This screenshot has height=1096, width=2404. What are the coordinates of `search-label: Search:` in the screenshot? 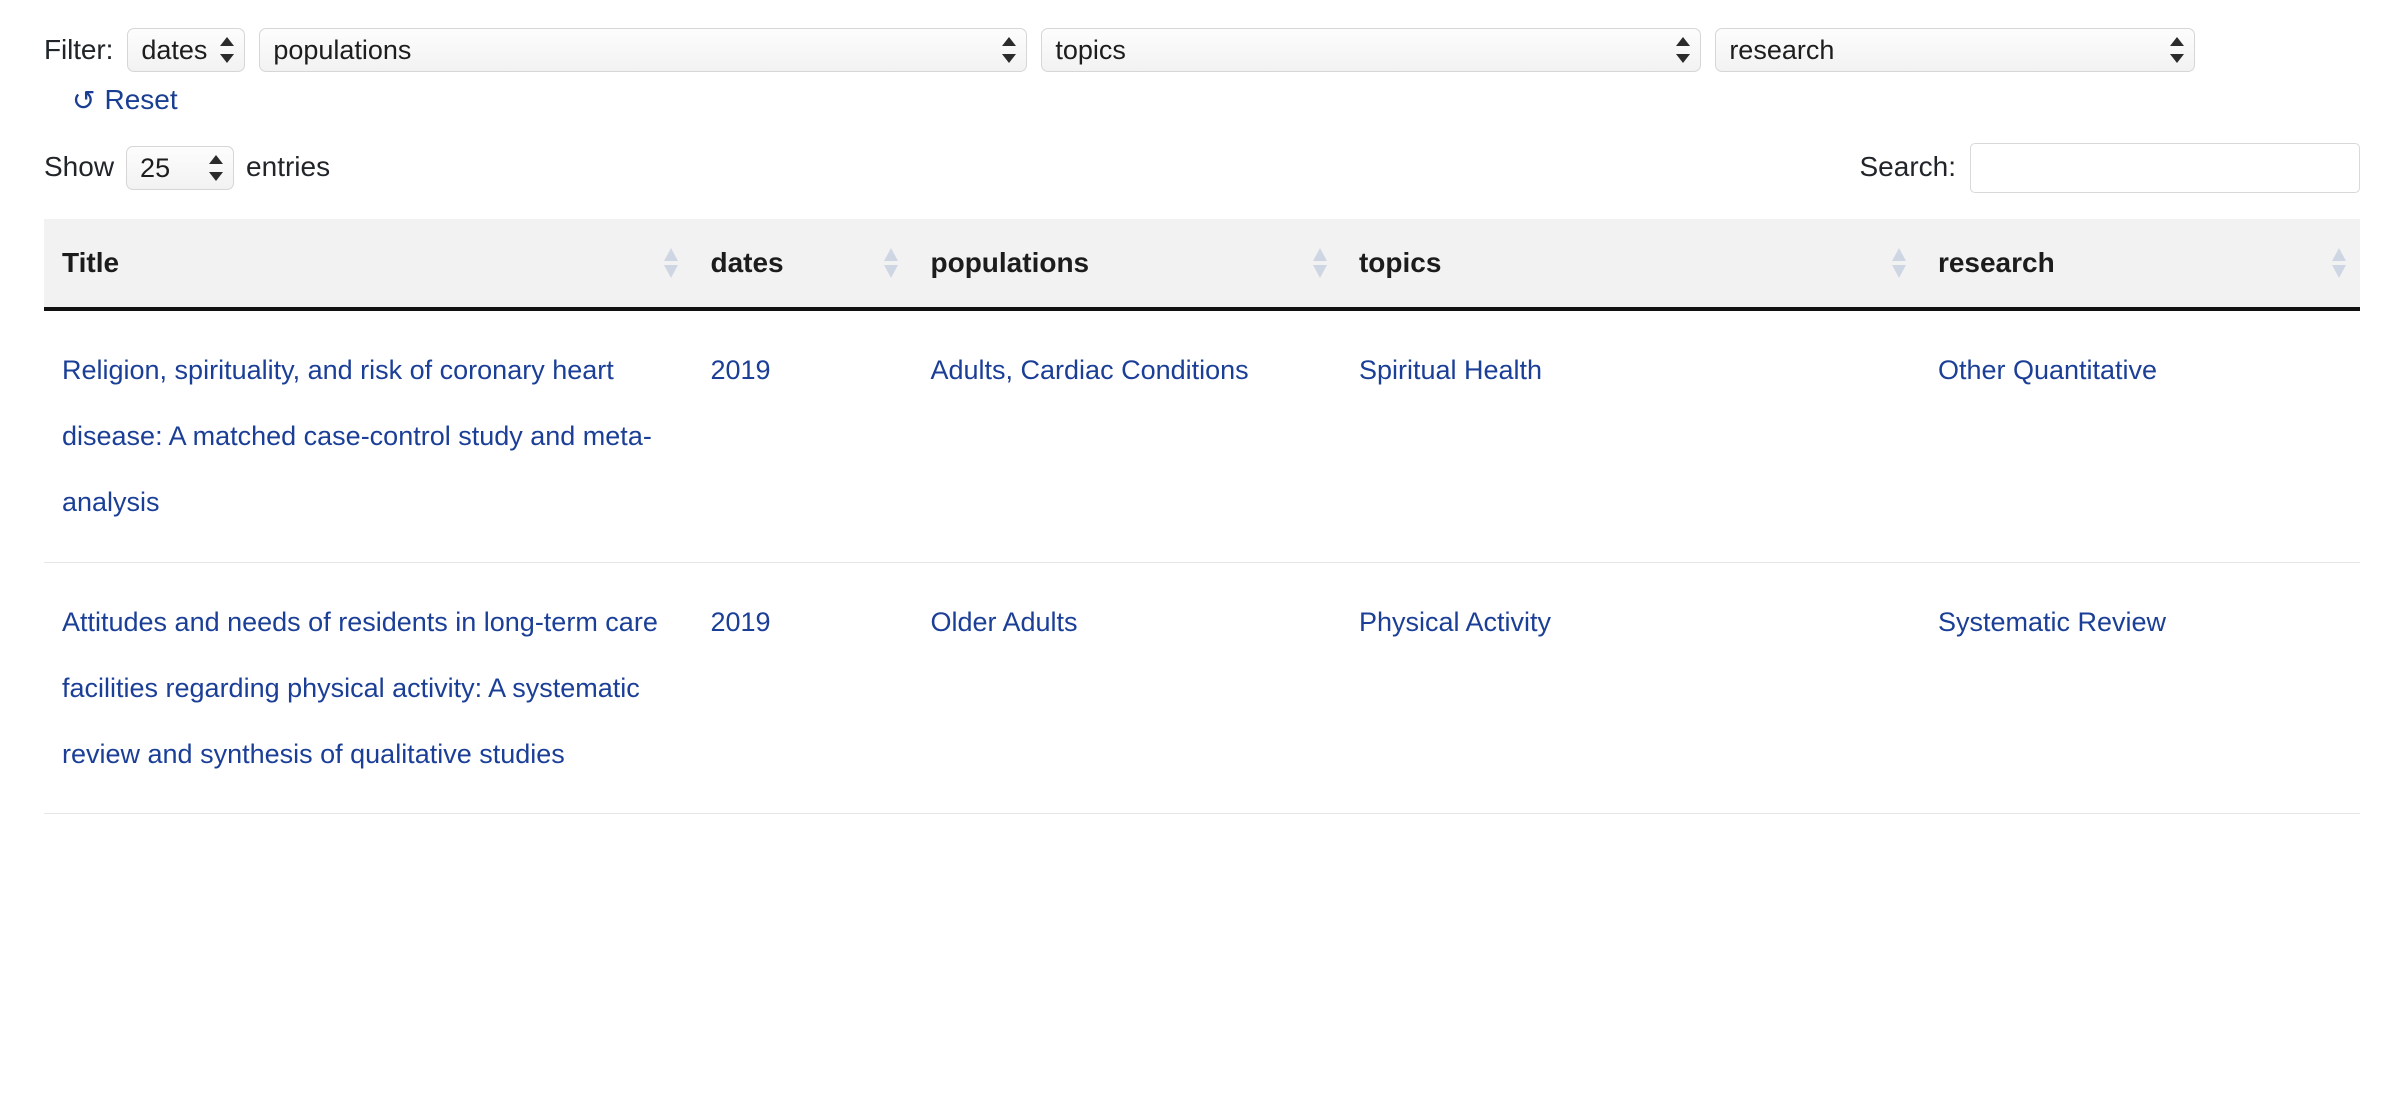 It's located at (1908, 167).